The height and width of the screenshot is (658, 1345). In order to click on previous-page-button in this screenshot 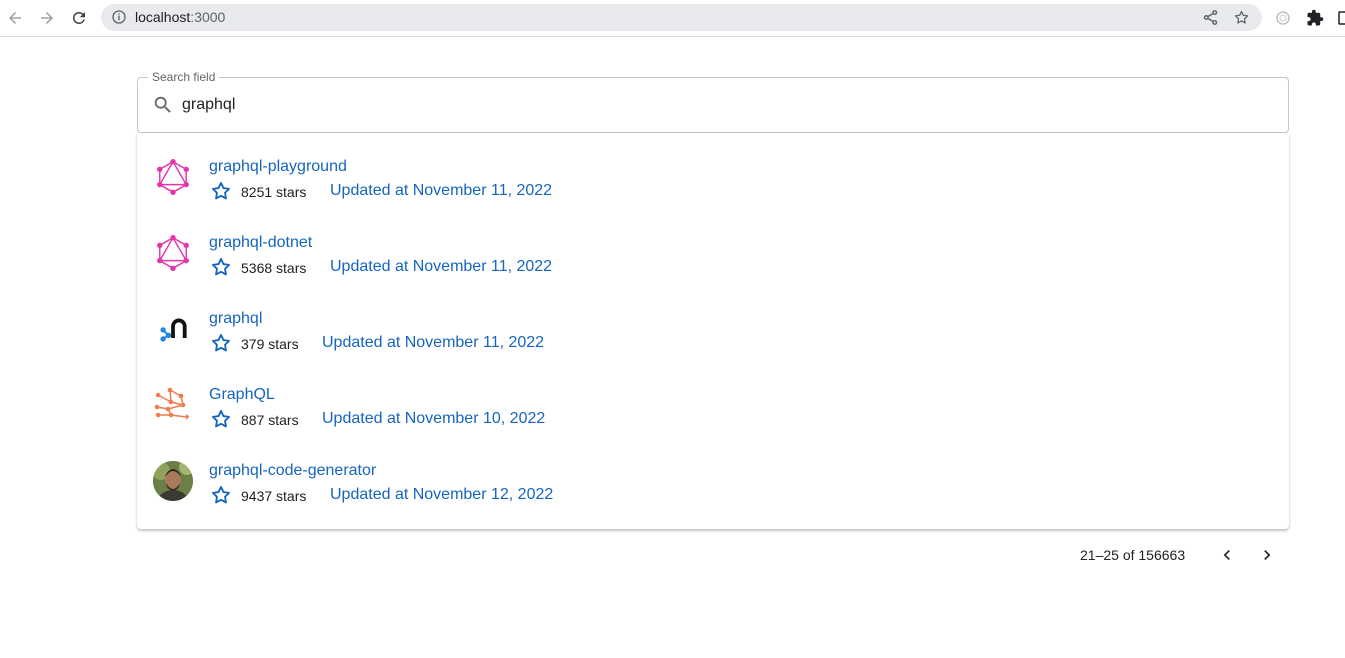, I will do `click(1227, 555)`.